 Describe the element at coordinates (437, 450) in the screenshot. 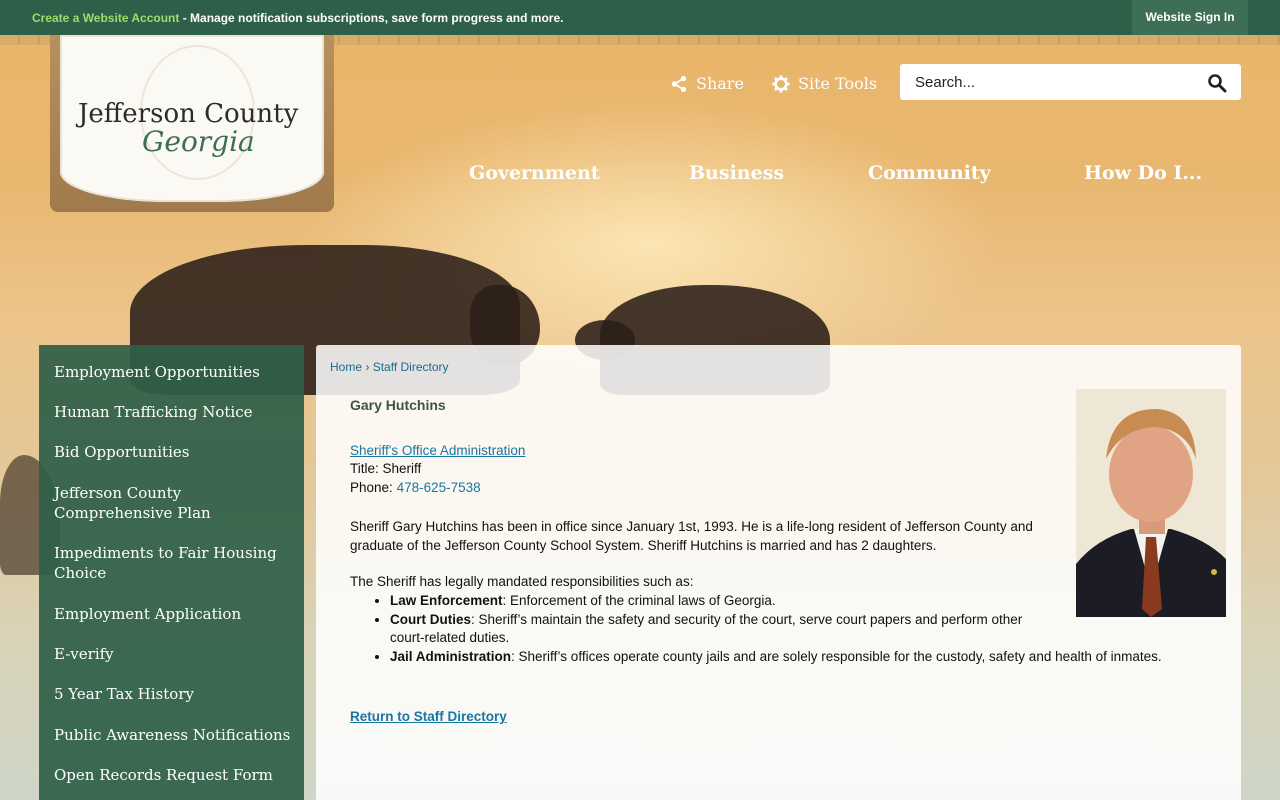

I see `department-link: Sheriff's Office Administration` at that location.